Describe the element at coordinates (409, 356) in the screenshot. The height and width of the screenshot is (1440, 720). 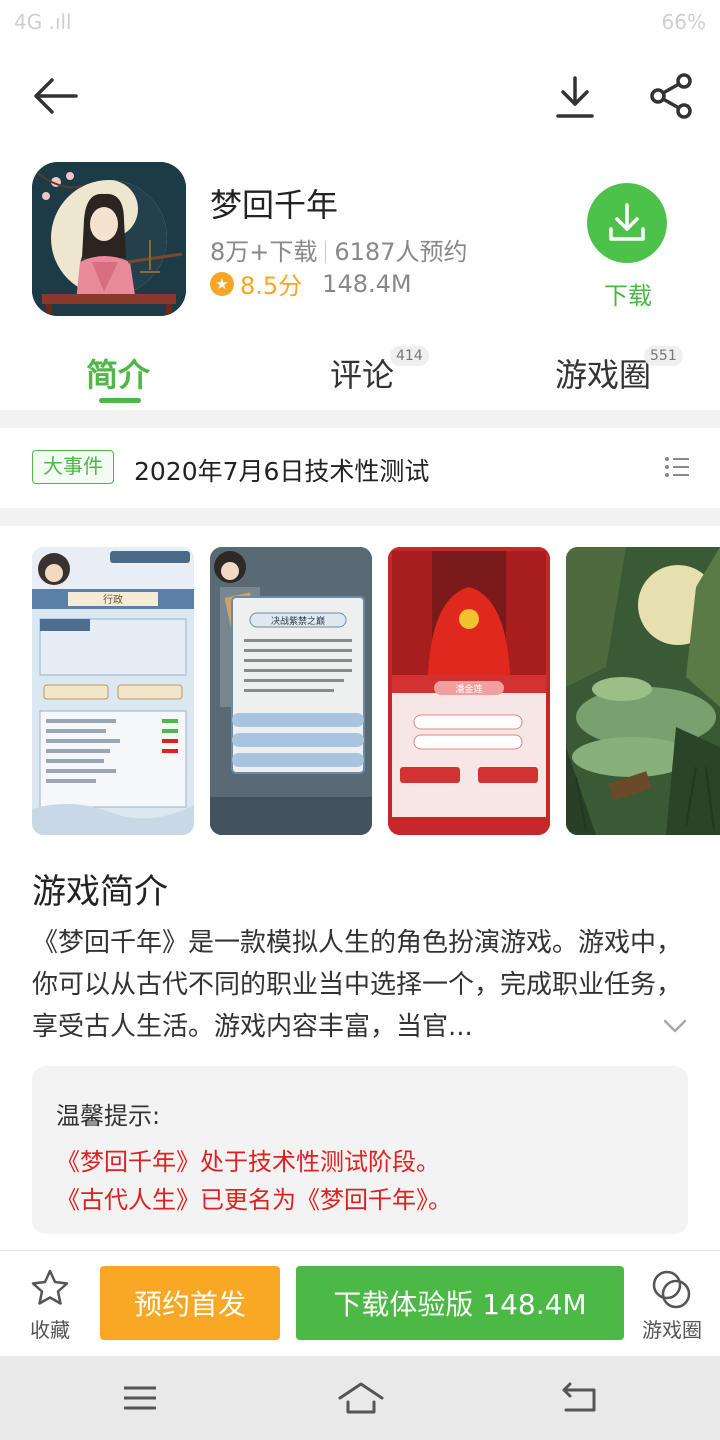
I see `comments-count-badge: 414` at that location.